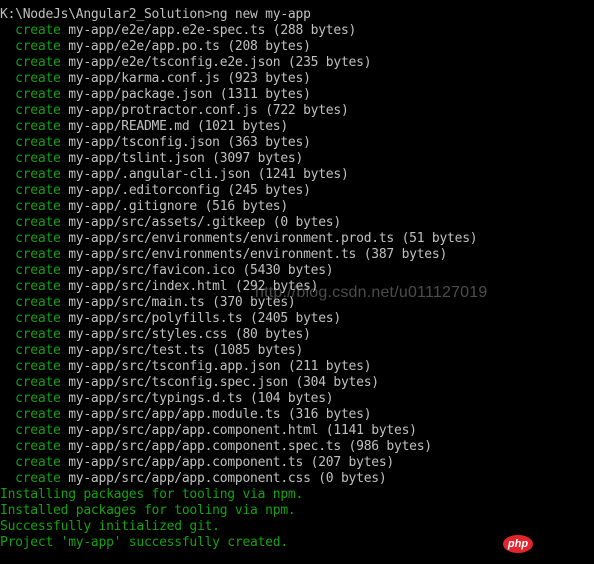 Image resolution: width=594 pixels, height=564 pixels. I want to click on created-file-path: my-app/README.md (1021 bytes), so click(178, 126).